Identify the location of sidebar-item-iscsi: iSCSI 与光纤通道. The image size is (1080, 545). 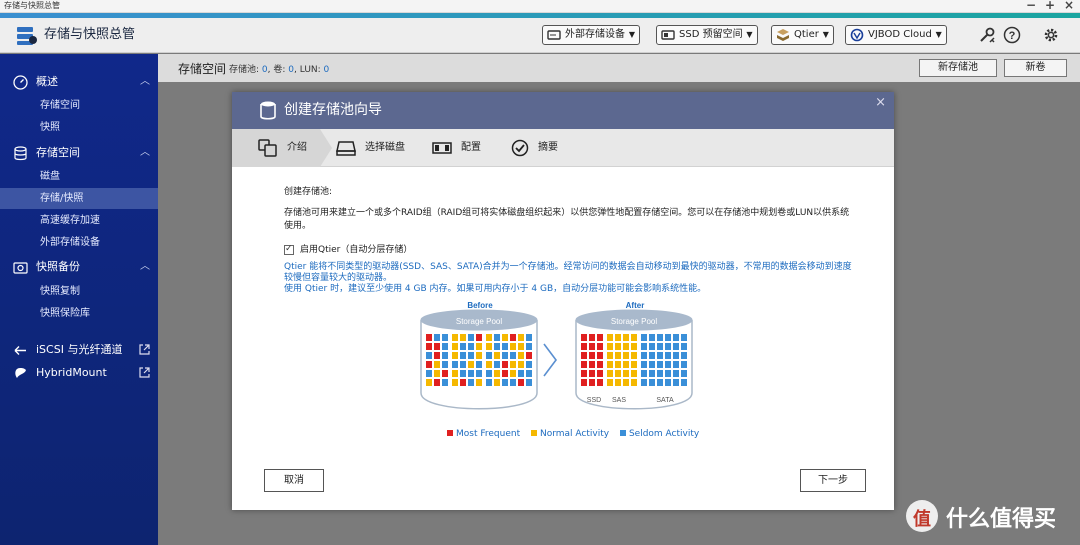
(79, 350).